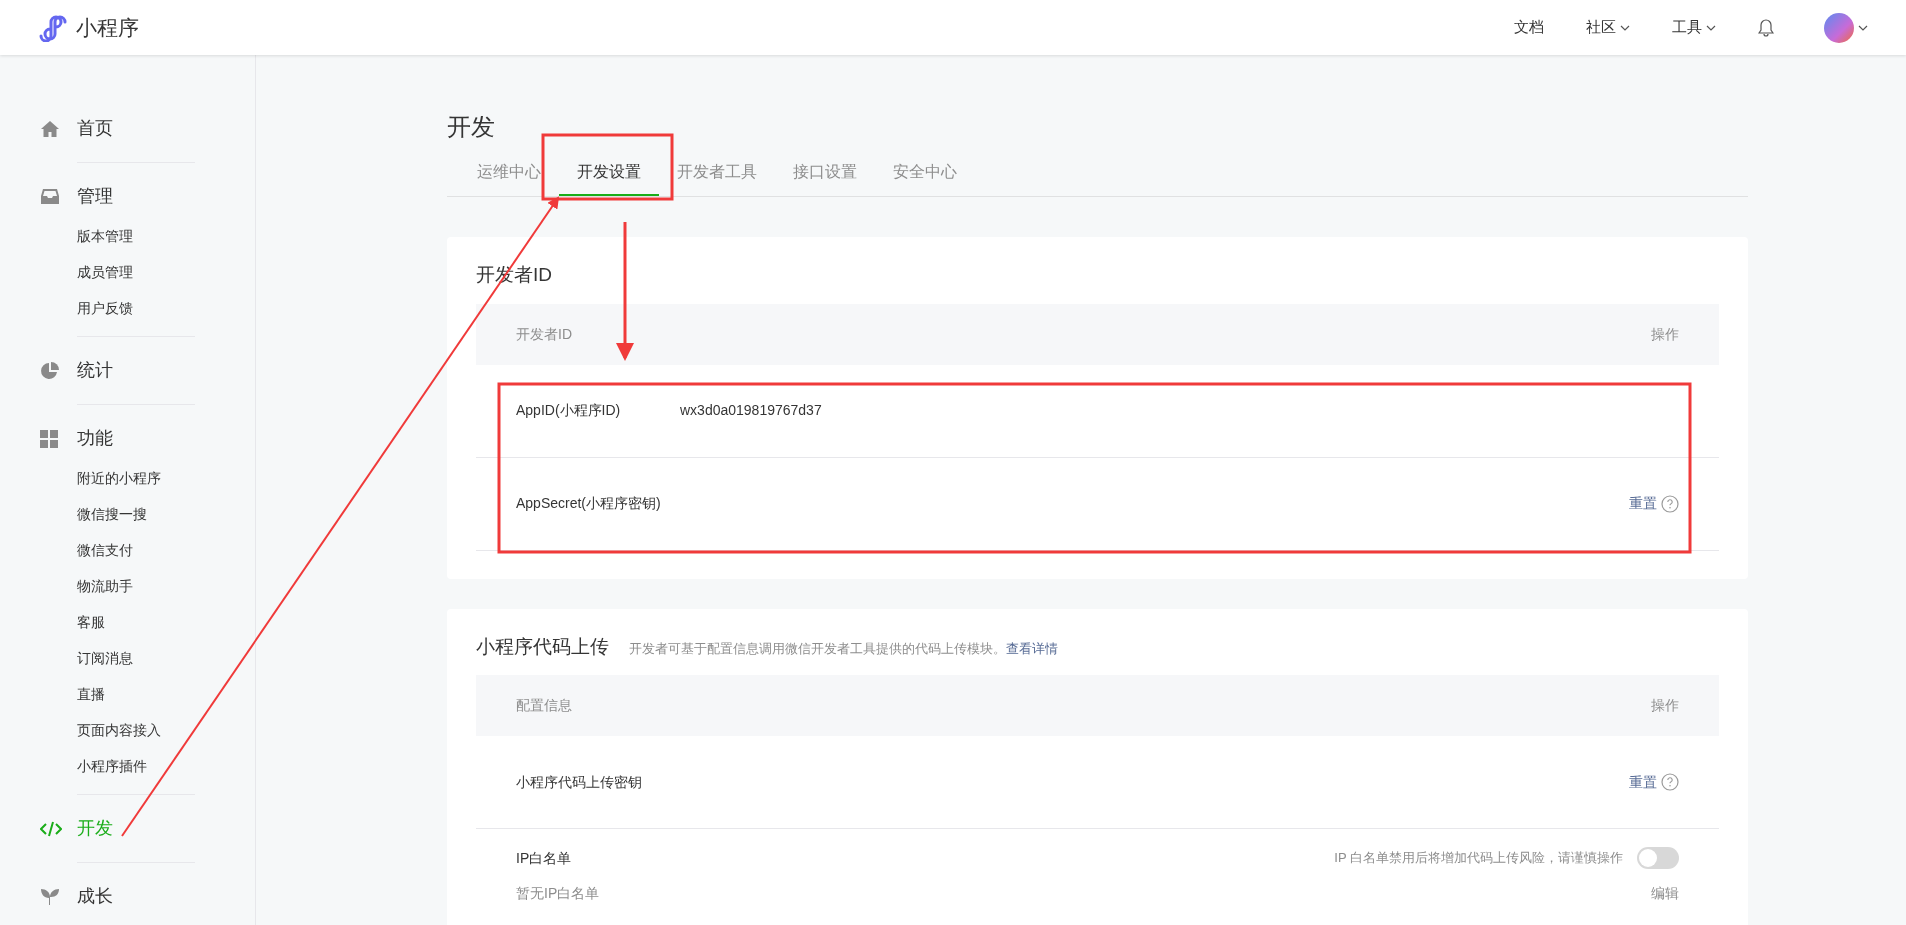 The width and height of the screenshot is (1906, 925). Describe the element at coordinates (751, 410) in the screenshot. I see `row-value: wx3d0a019819767d37` at that location.